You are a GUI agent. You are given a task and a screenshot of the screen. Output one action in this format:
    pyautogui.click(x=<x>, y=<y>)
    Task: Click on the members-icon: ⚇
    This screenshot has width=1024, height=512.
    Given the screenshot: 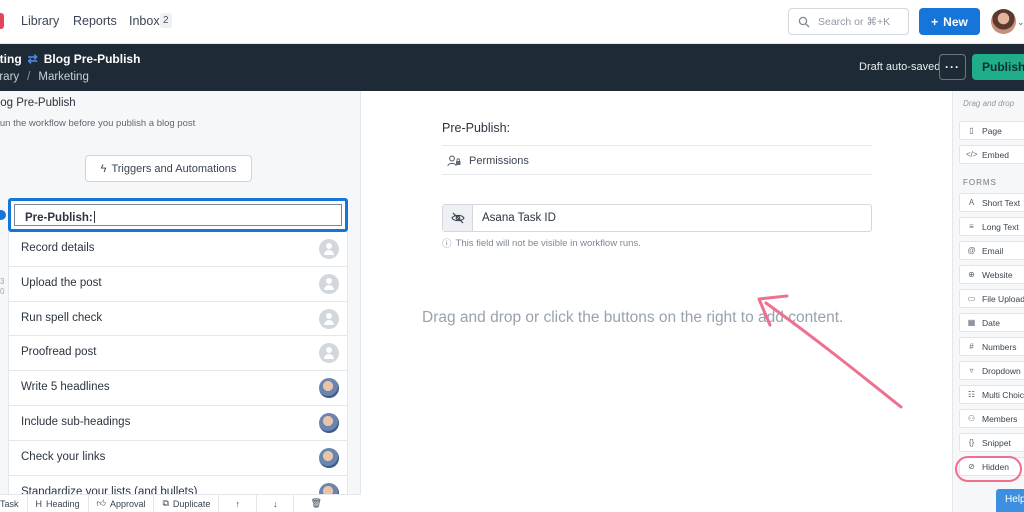 What is the action you would take?
    pyautogui.click(x=971, y=418)
    